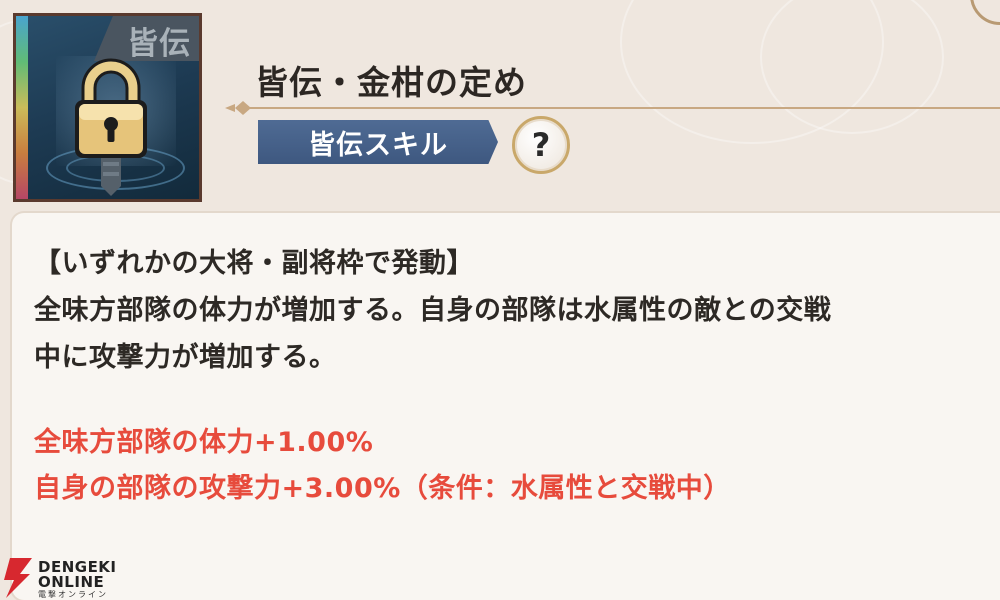  What do you see at coordinates (391, 82) in the screenshot?
I see `skill-title: 皆伝・金柑の定め` at bounding box center [391, 82].